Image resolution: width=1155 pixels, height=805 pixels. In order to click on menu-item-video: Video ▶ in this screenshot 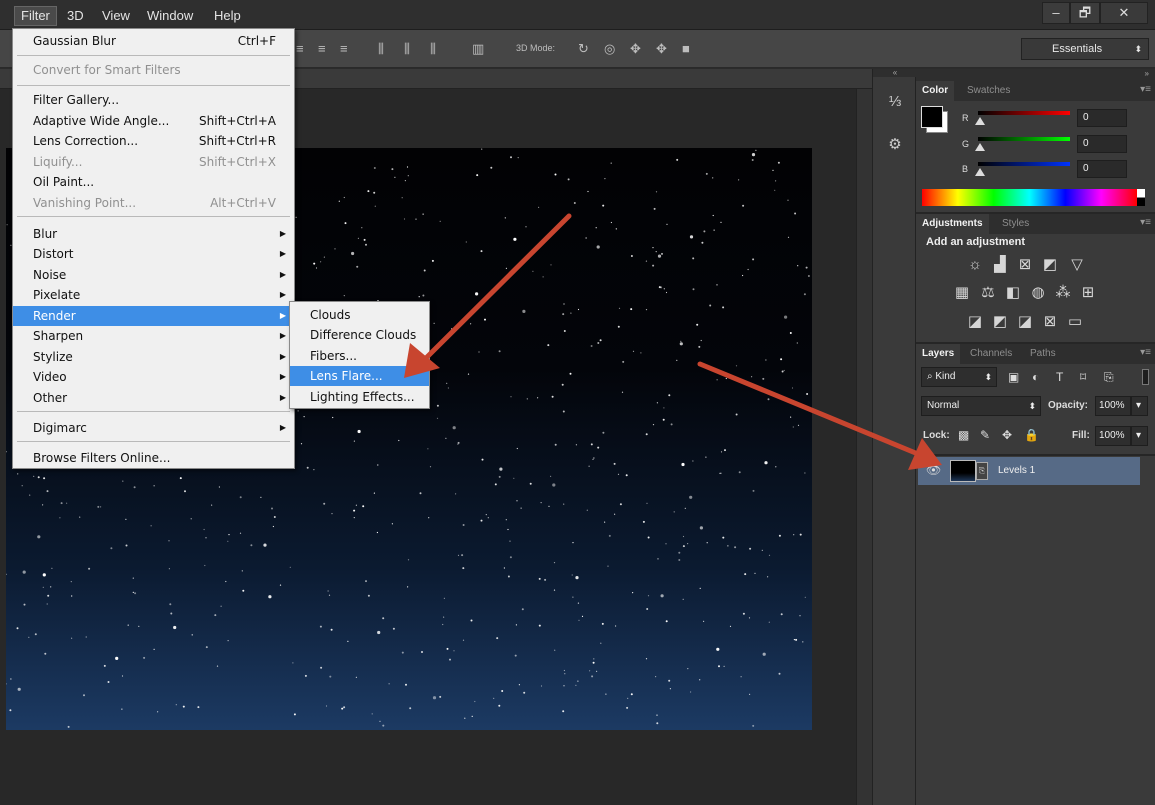, I will do `click(153, 377)`.